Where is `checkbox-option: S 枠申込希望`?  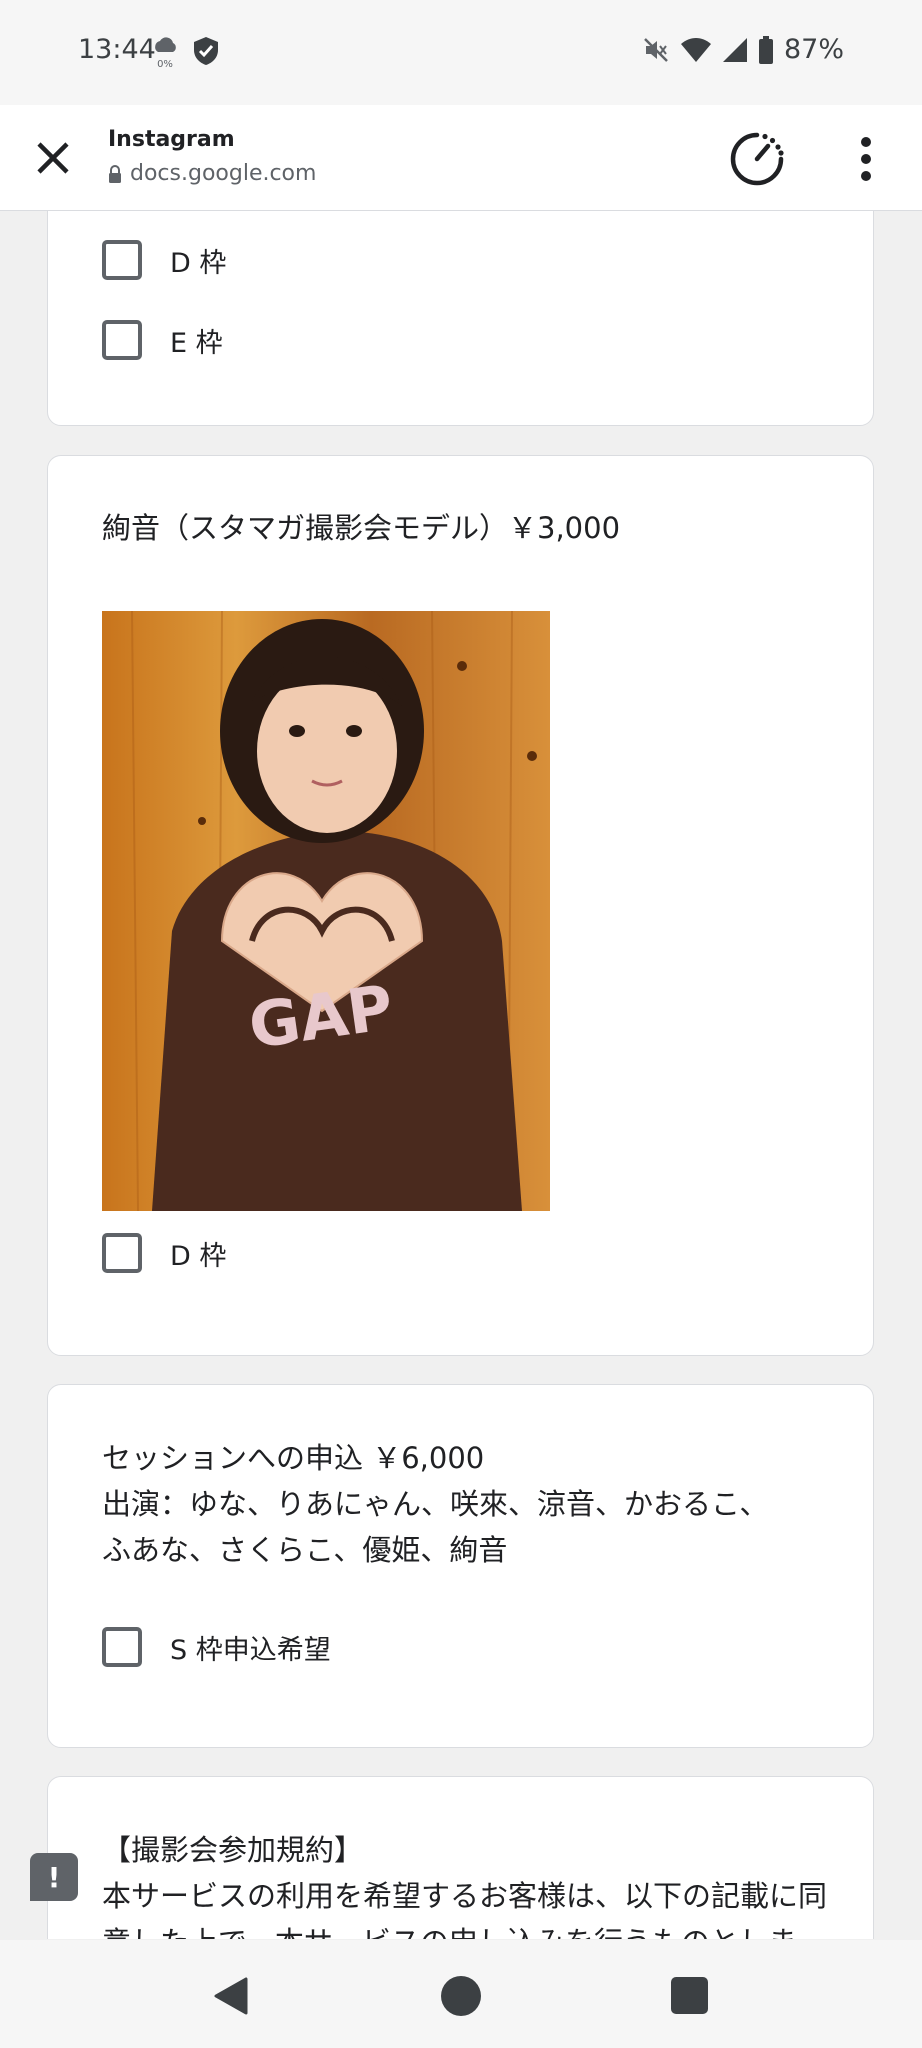
checkbox-option: S 枠申込希望 is located at coordinates (216, 1647).